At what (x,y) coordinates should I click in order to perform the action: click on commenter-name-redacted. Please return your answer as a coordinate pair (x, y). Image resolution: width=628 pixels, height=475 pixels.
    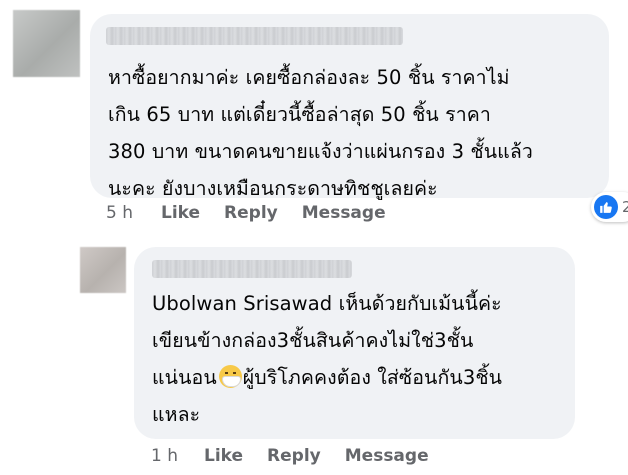
    Looking at the image, I should click on (254, 36).